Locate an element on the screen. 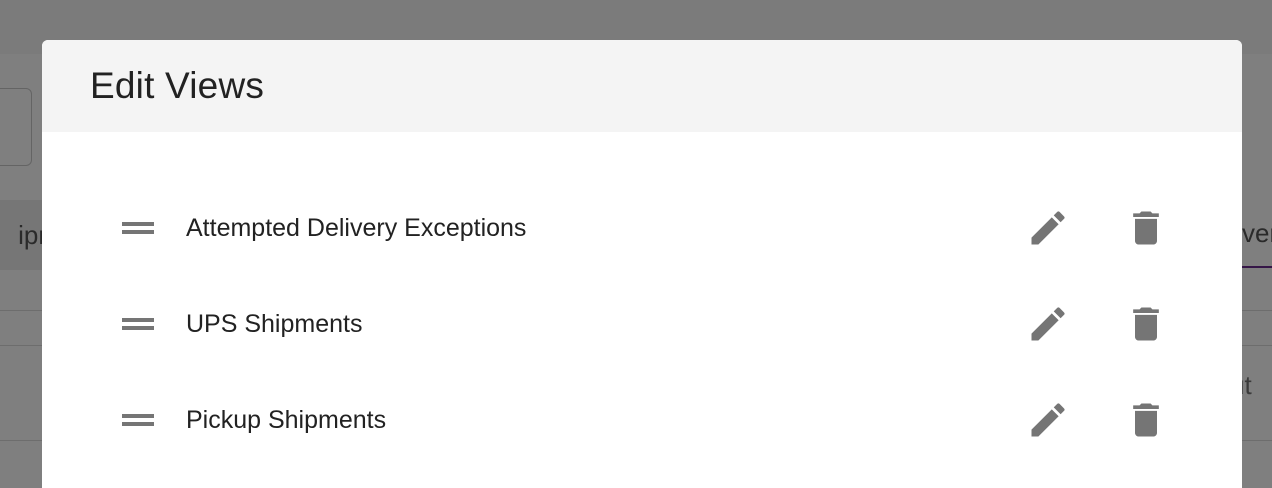 The image size is (1272, 488). modal-title: Edit Views is located at coordinates (177, 85).